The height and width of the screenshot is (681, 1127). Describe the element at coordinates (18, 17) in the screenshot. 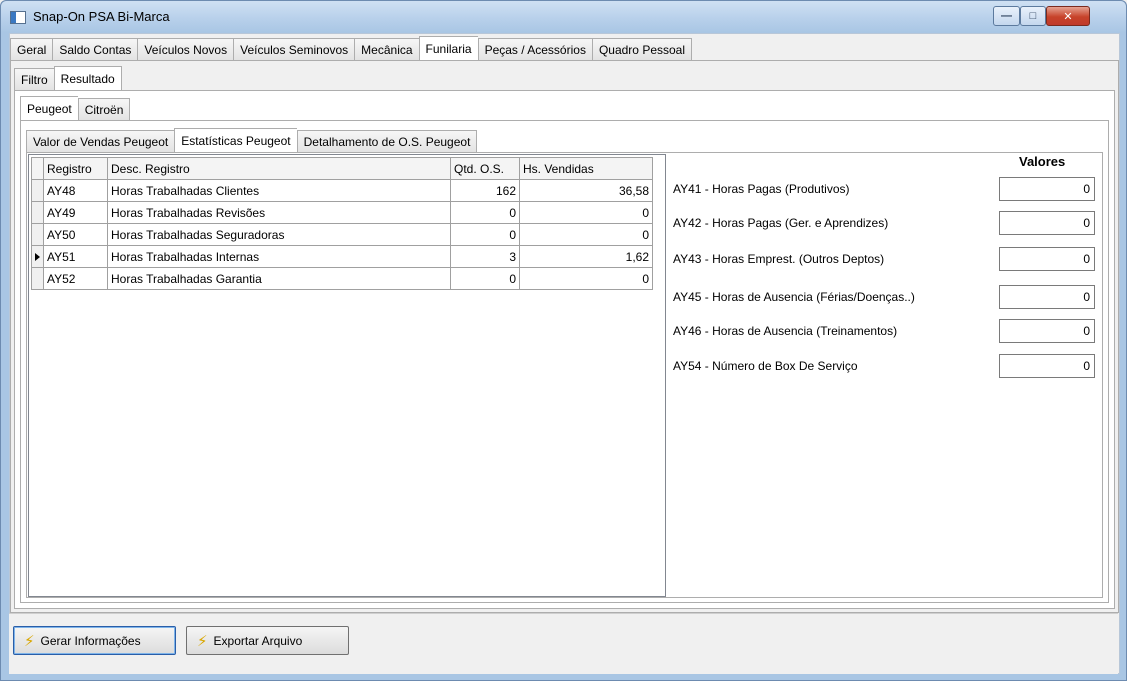

I see `app-icon` at that location.